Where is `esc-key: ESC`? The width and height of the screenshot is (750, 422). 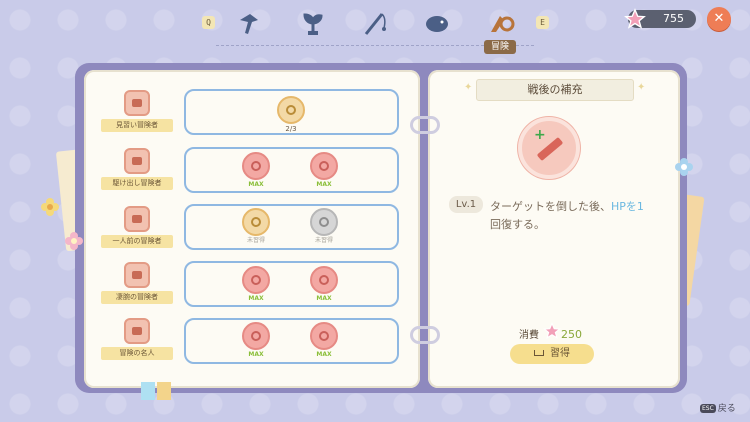 esc-key: ESC is located at coordinates (708, 408).